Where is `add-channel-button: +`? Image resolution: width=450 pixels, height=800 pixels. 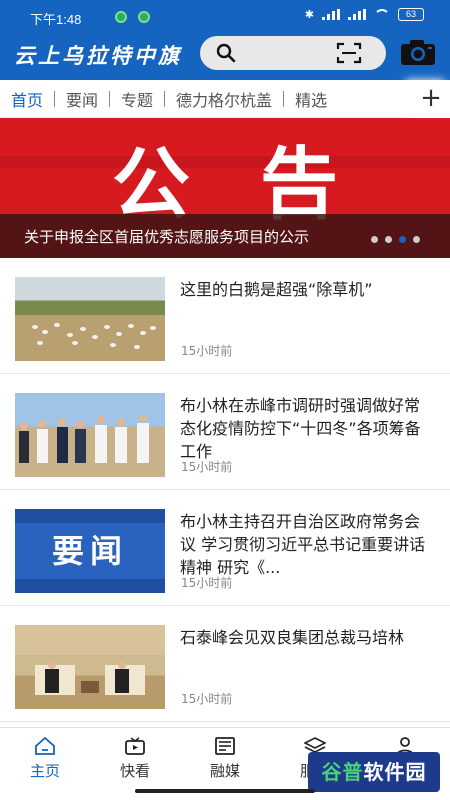
add-channel-button: + is located at coordinates (431, 99).